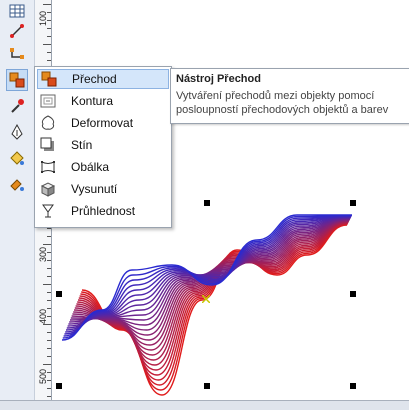  I want to click on menu-item-transparency: Průhlednost, so click(103, 211).